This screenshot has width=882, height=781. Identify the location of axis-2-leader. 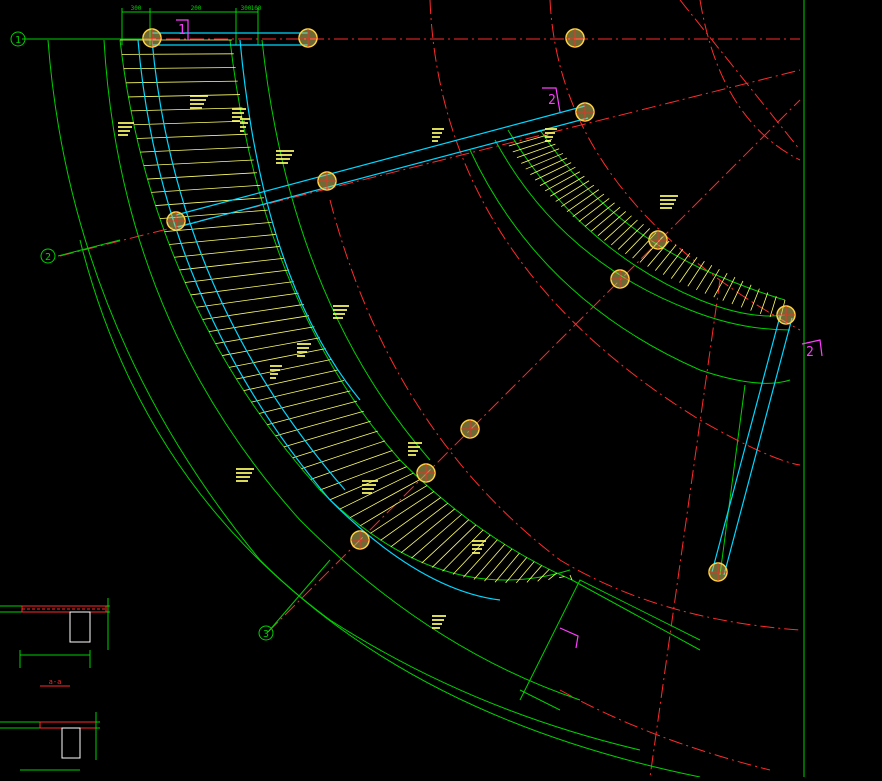
(89, 248).